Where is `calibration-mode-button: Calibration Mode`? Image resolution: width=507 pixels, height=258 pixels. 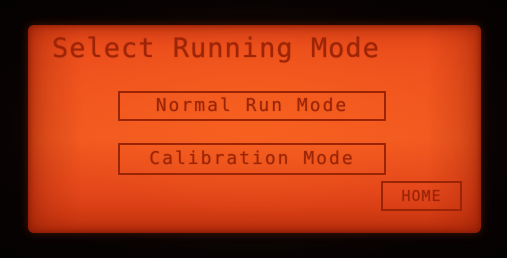
calibration-mode-button: Calibration Mode is located at coordinates (252, 159).